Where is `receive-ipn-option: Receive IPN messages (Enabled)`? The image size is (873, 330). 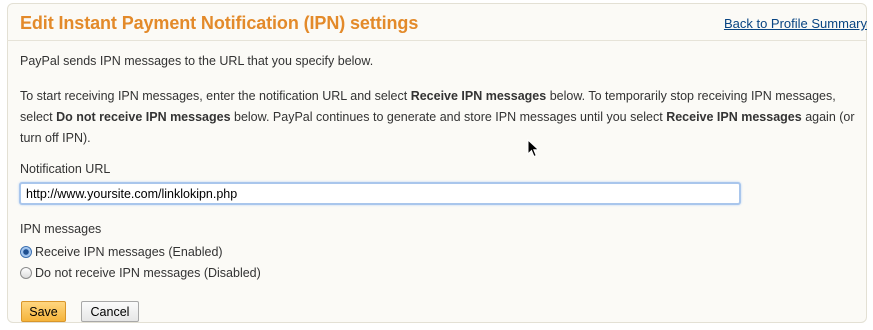 receive-ipn-option: Receive IPN messages (Enabled) is located at coordinates (121, 252).